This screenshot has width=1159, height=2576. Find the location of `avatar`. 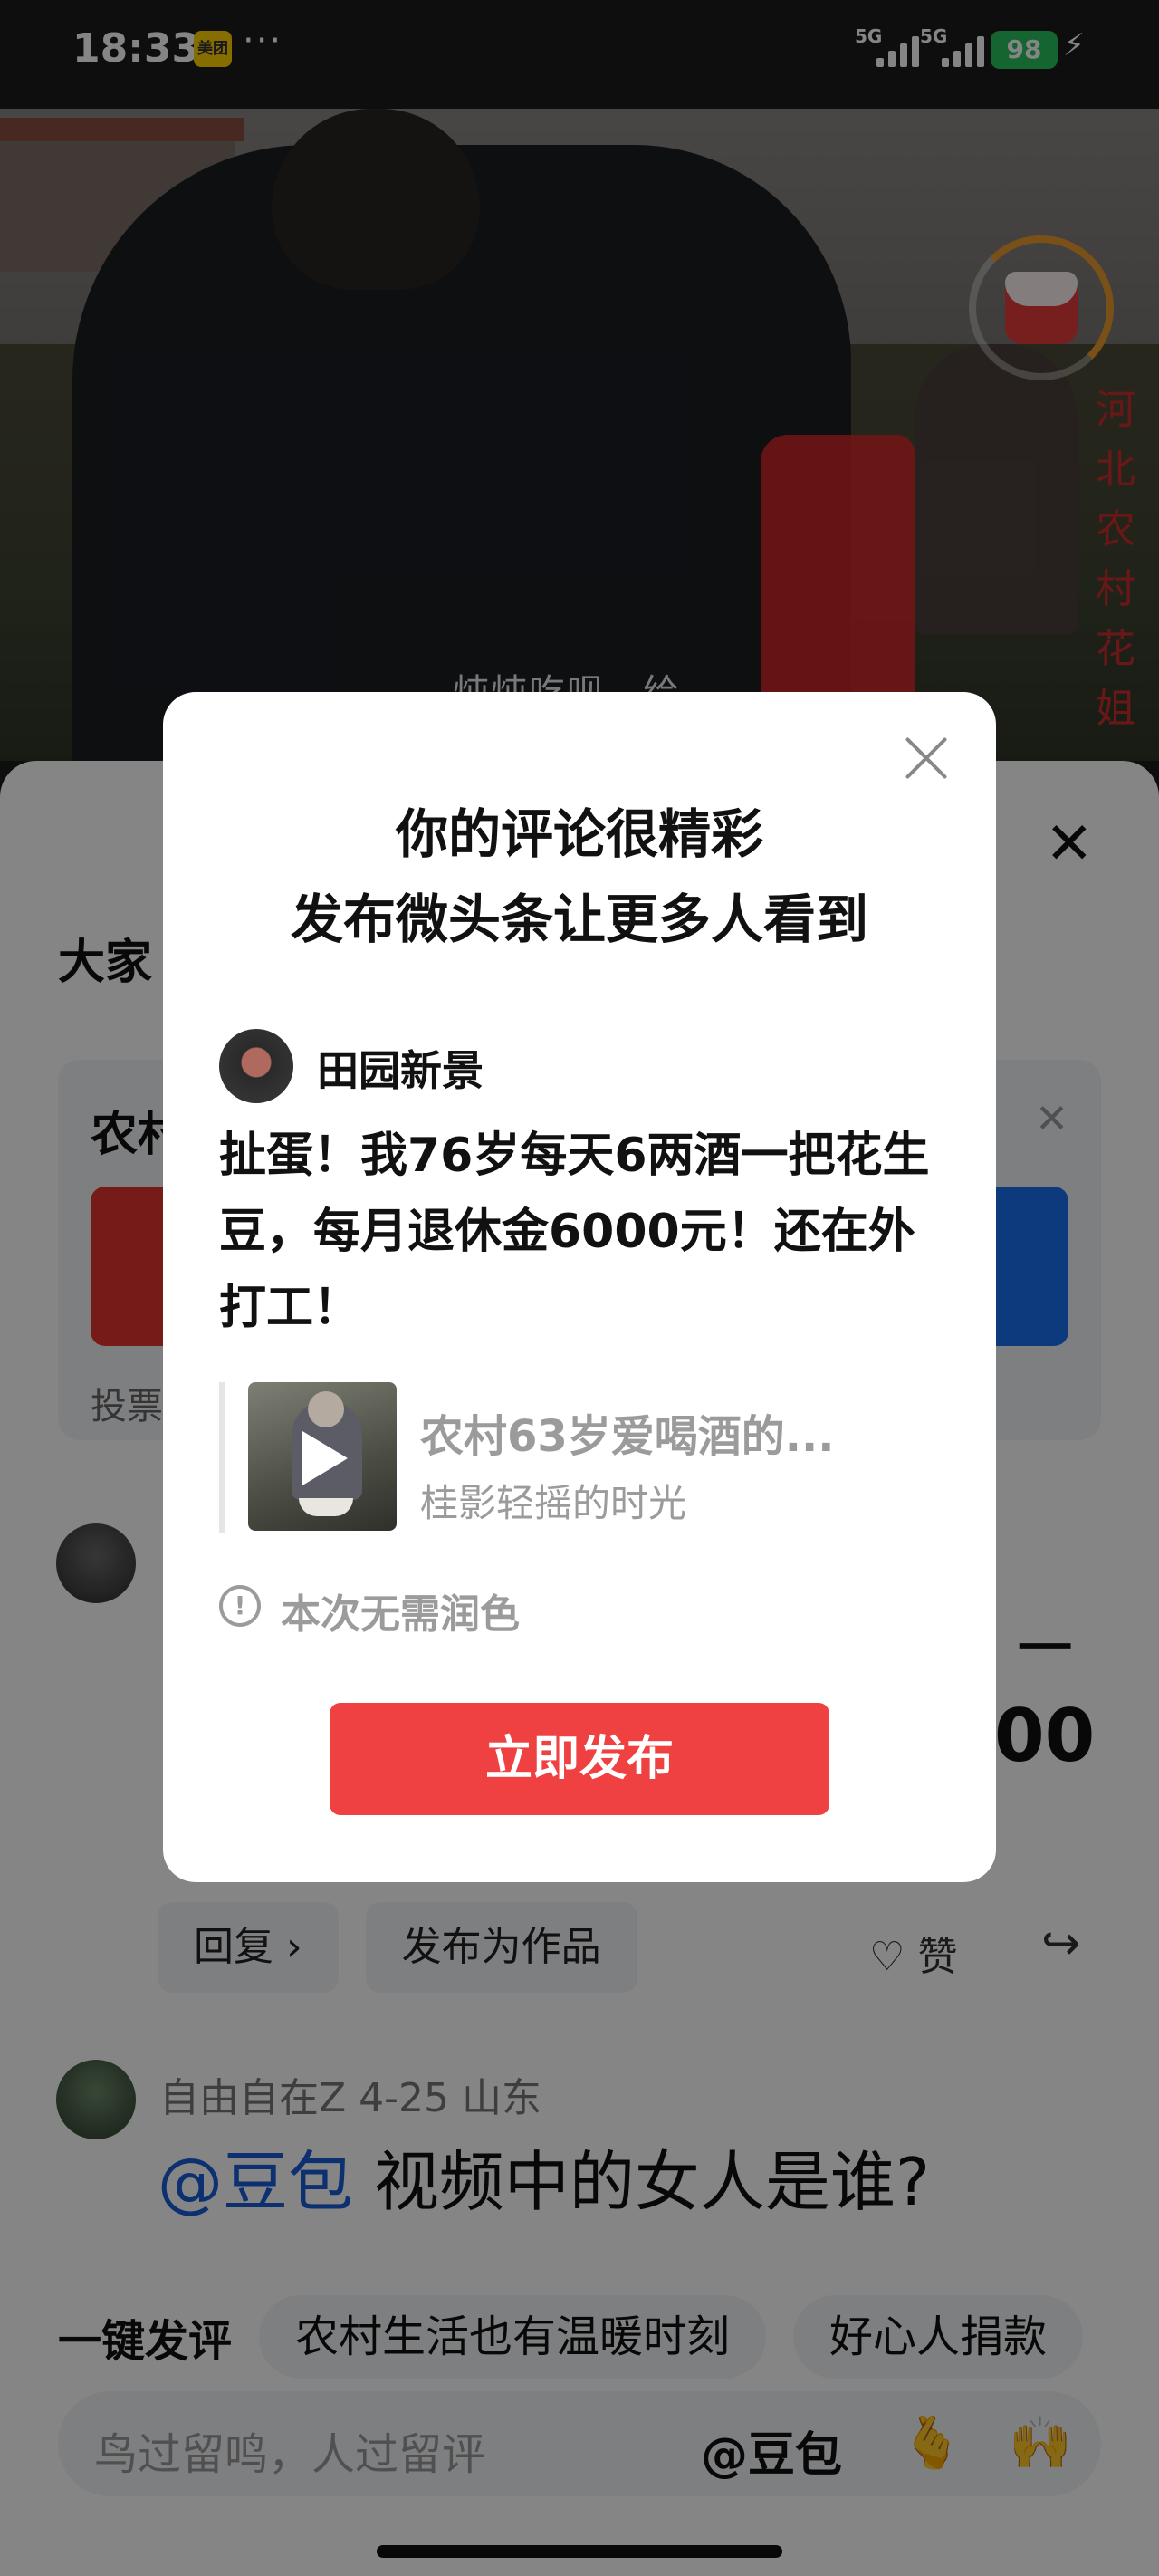

avatar is located at coordinates (256, 1066).